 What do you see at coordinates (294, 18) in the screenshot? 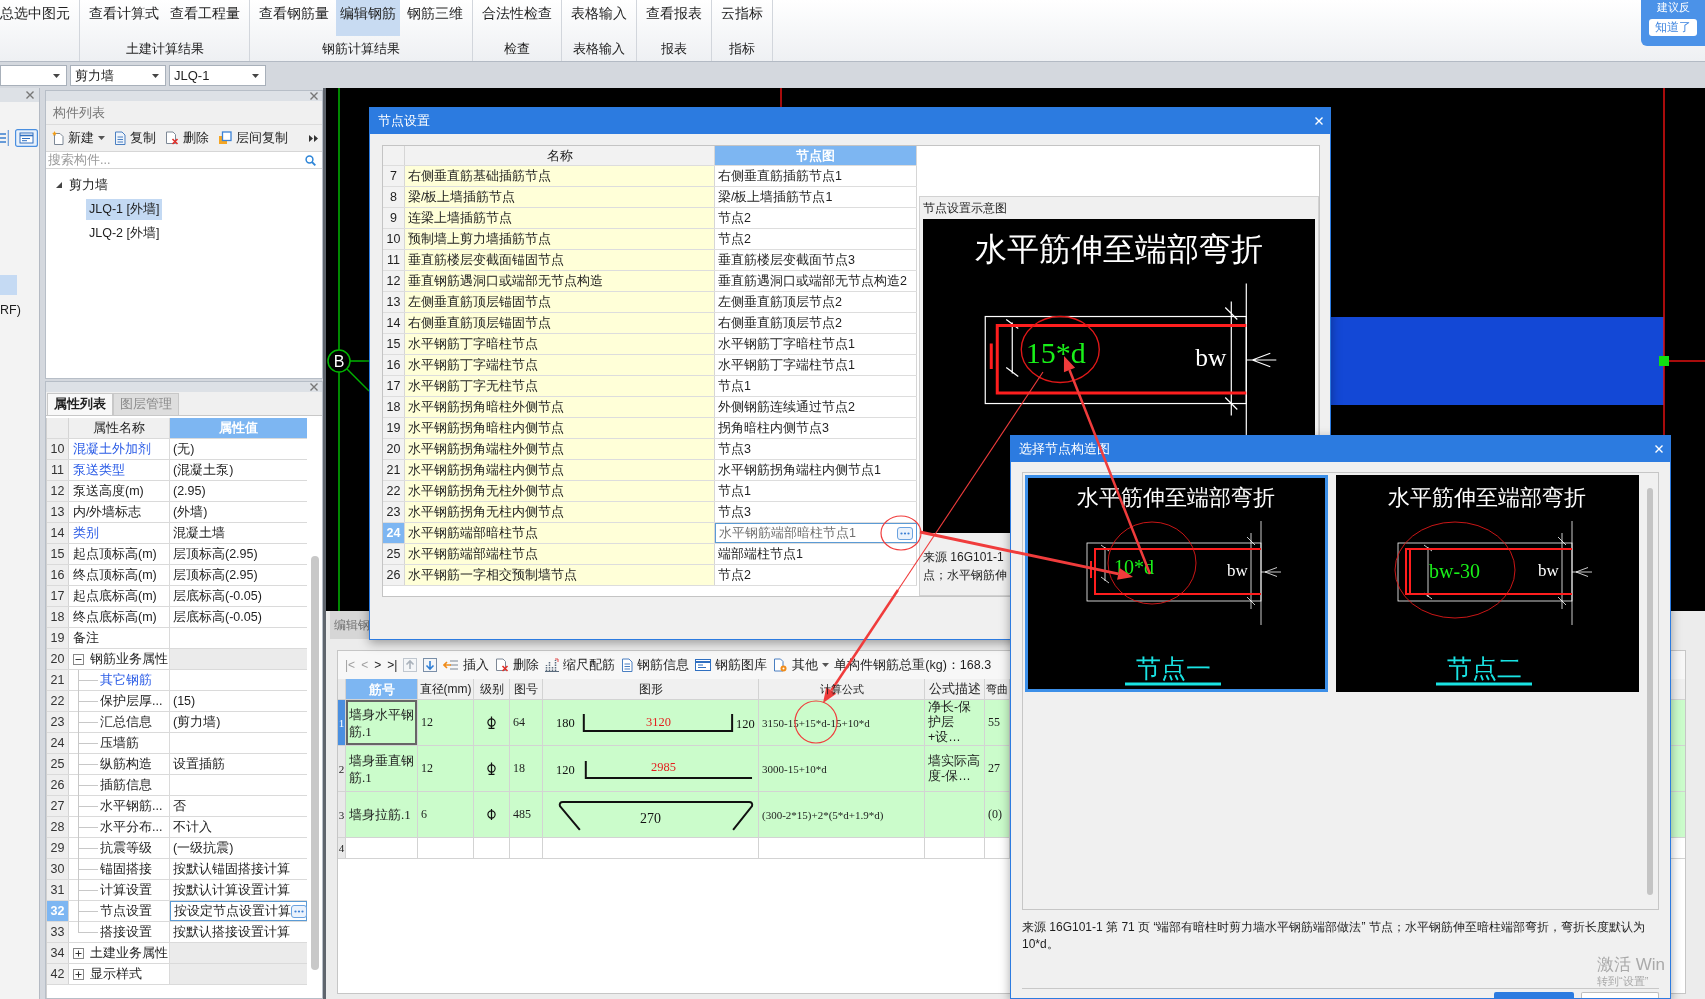
I see `ribbon-button: 查看钢筋量` at bounding box center [294, 18].